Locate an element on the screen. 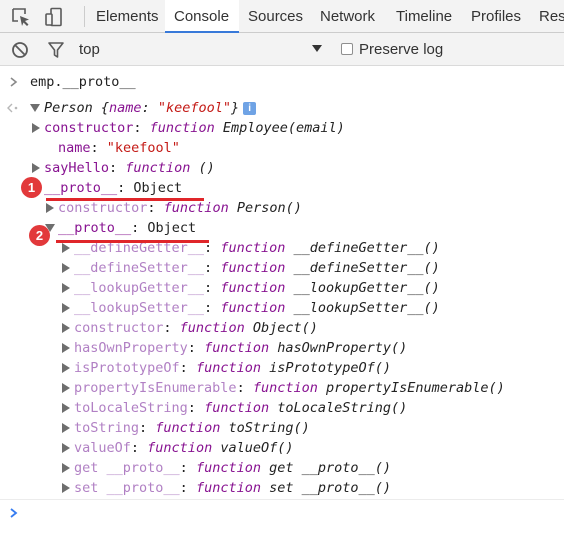 The height and width of the screenshot is (554, 564). tab-profiles: Profiles is located at coordinates (496, 16).